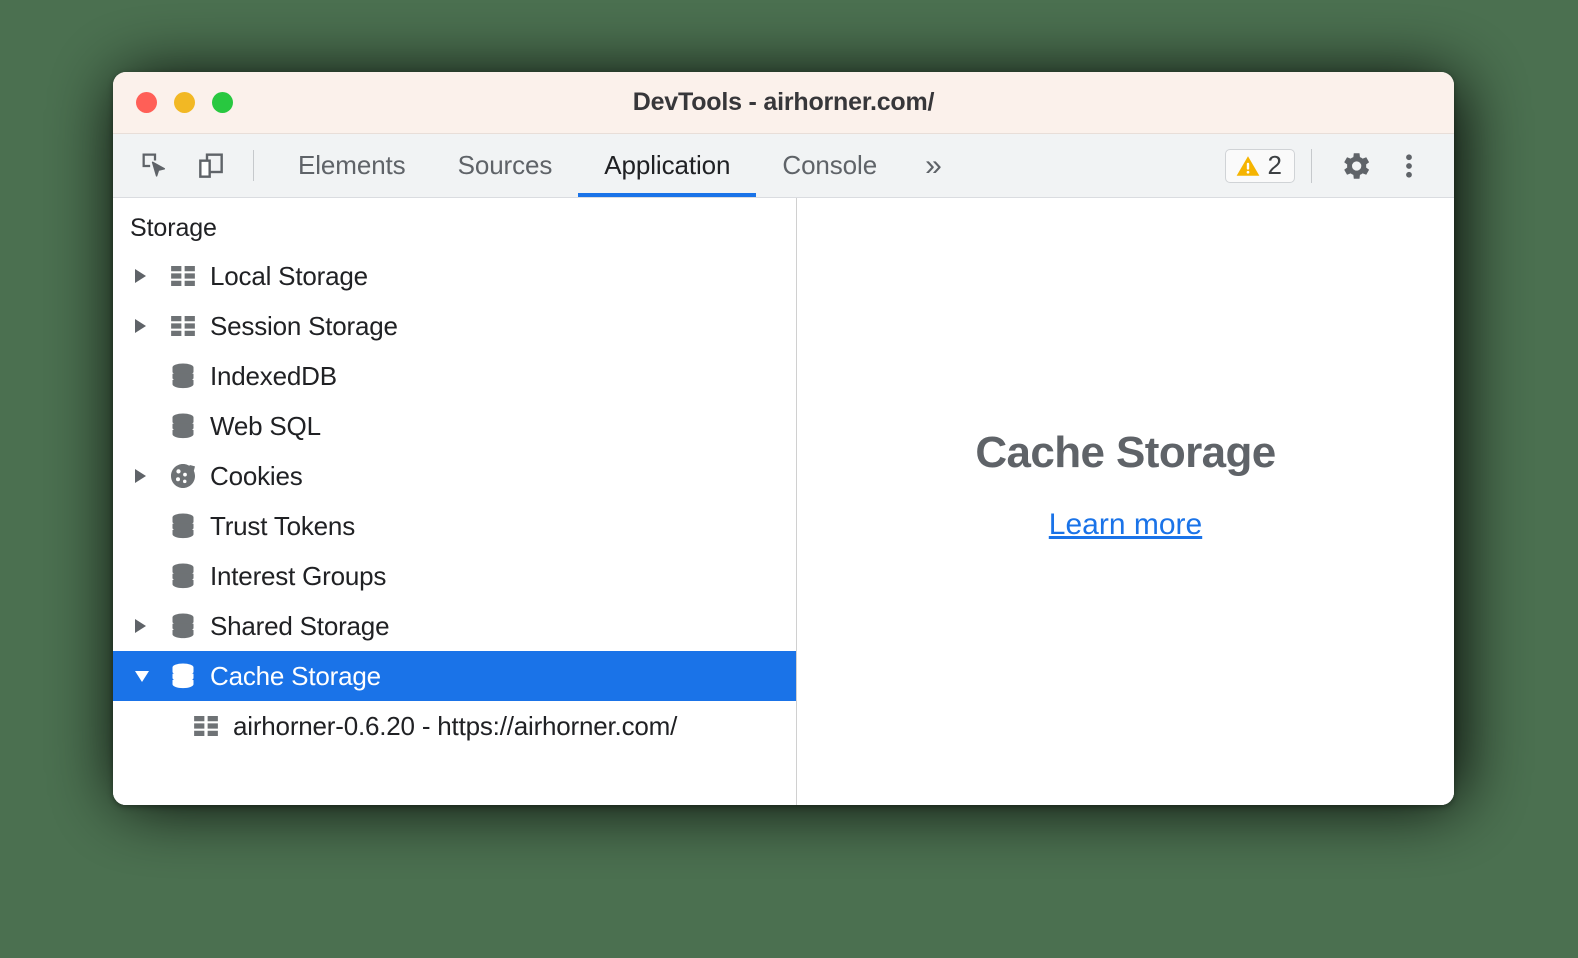 This screenshot has width=1578, height=958. Describe the element at coordinates (454, 526) in the screenshot. I see `tree-item-trust-tokens: Trust Tokens` at that location.